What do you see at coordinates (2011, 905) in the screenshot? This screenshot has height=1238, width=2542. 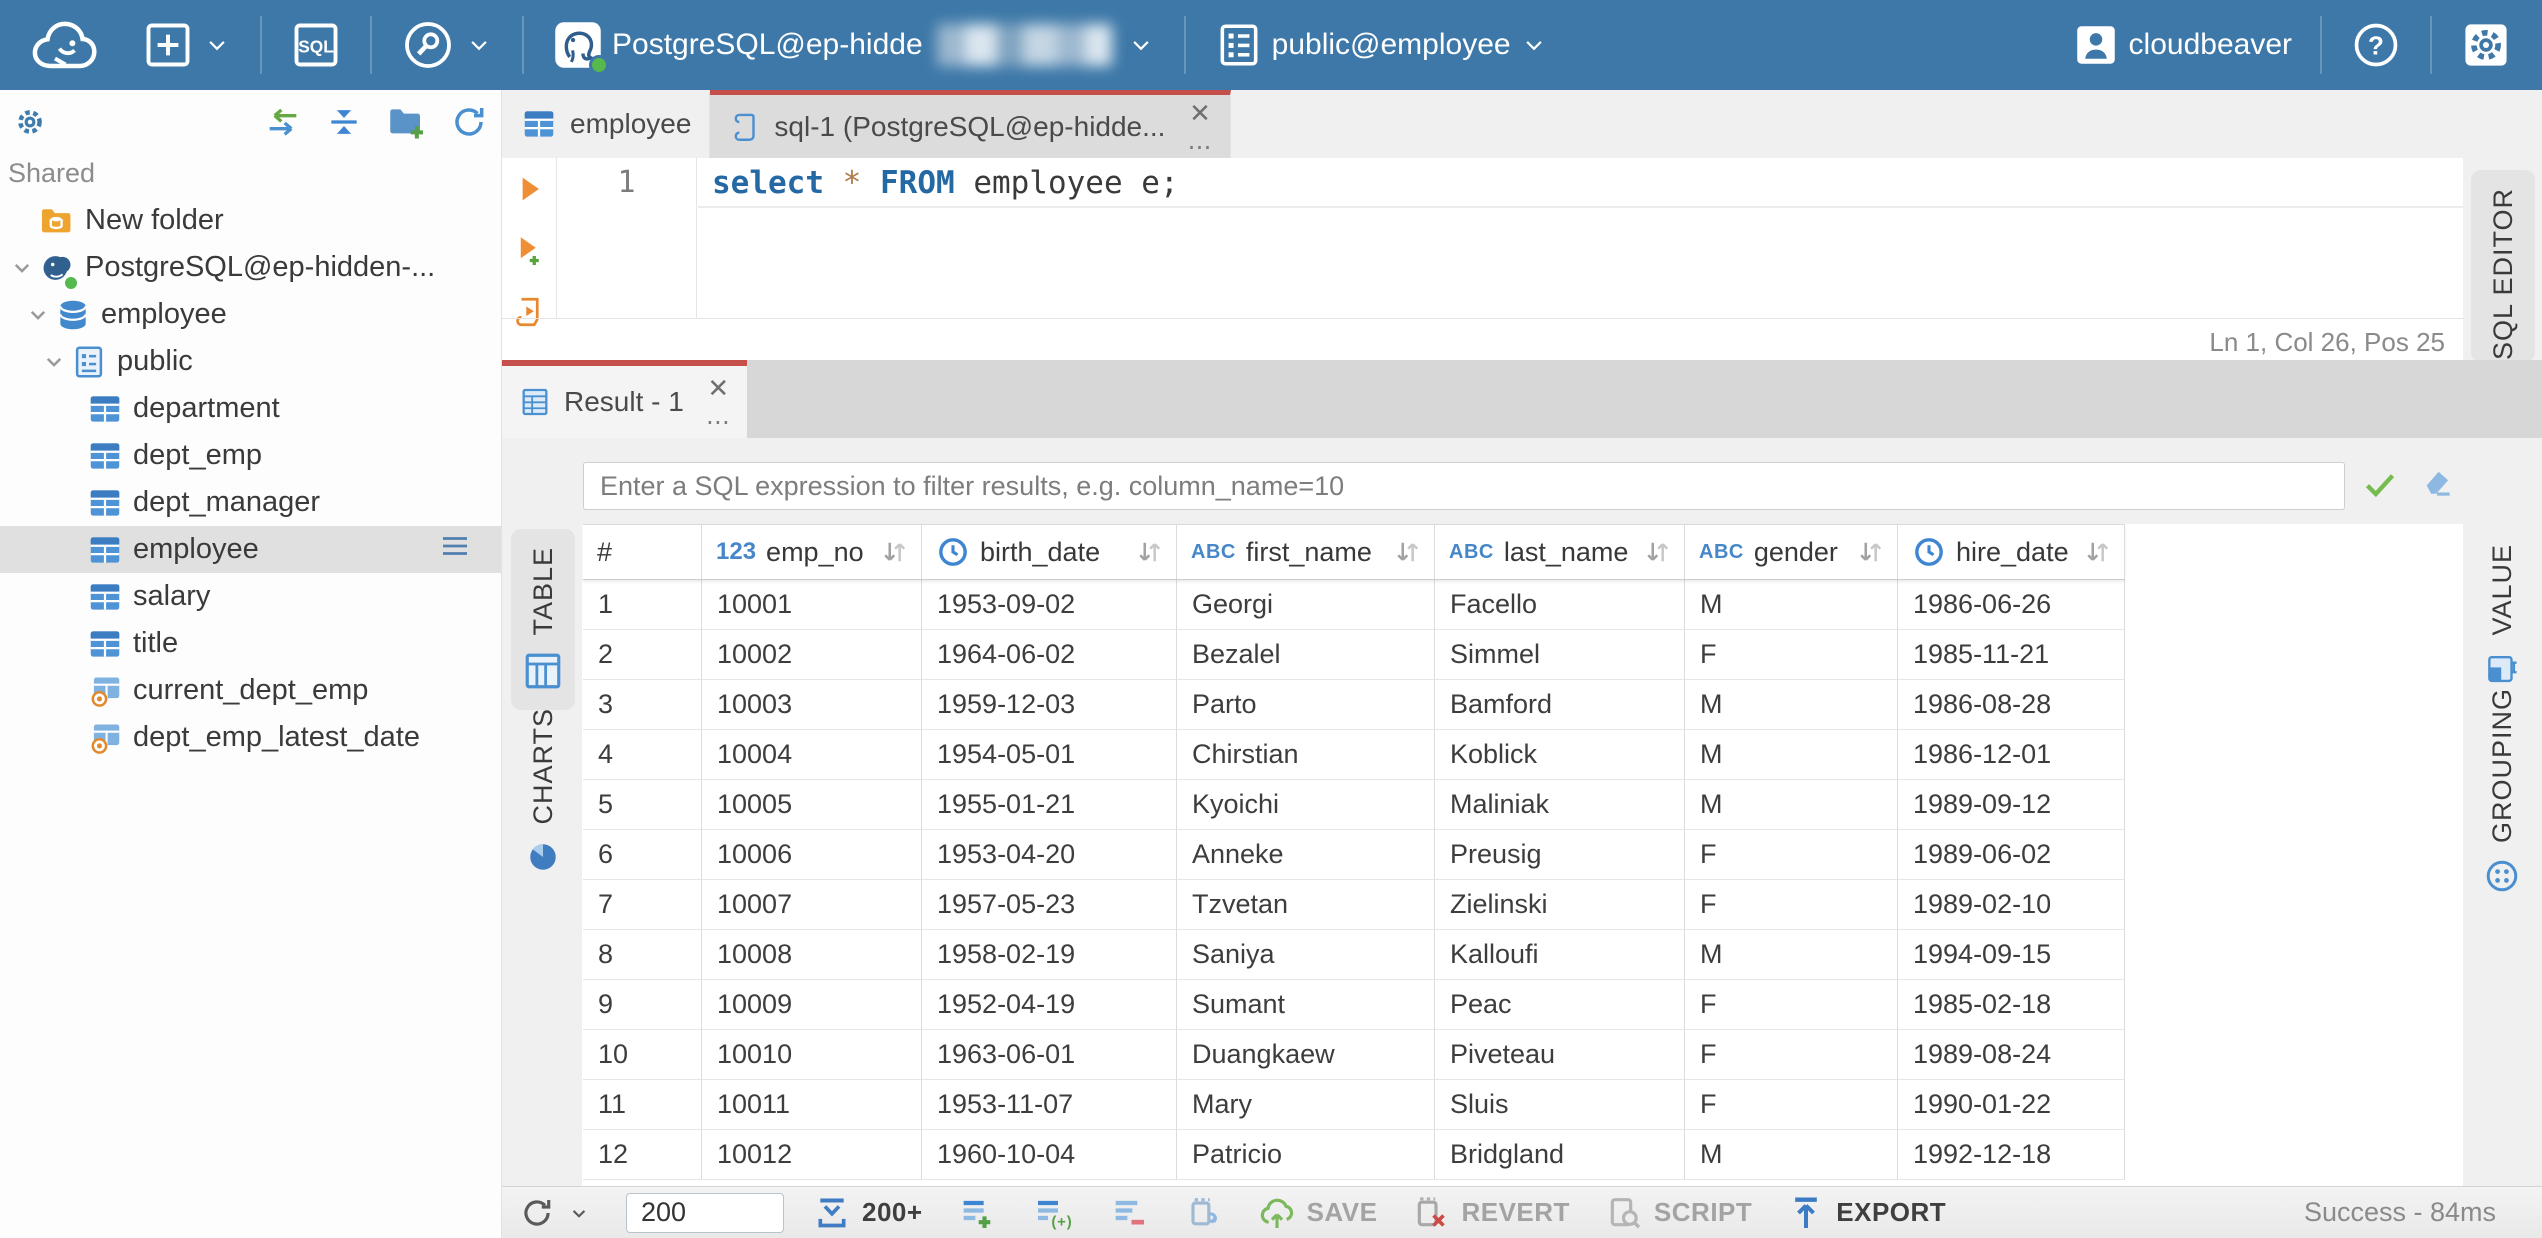 I see `table-cell: 1989-02-10` at bounding box center [2011, 905].